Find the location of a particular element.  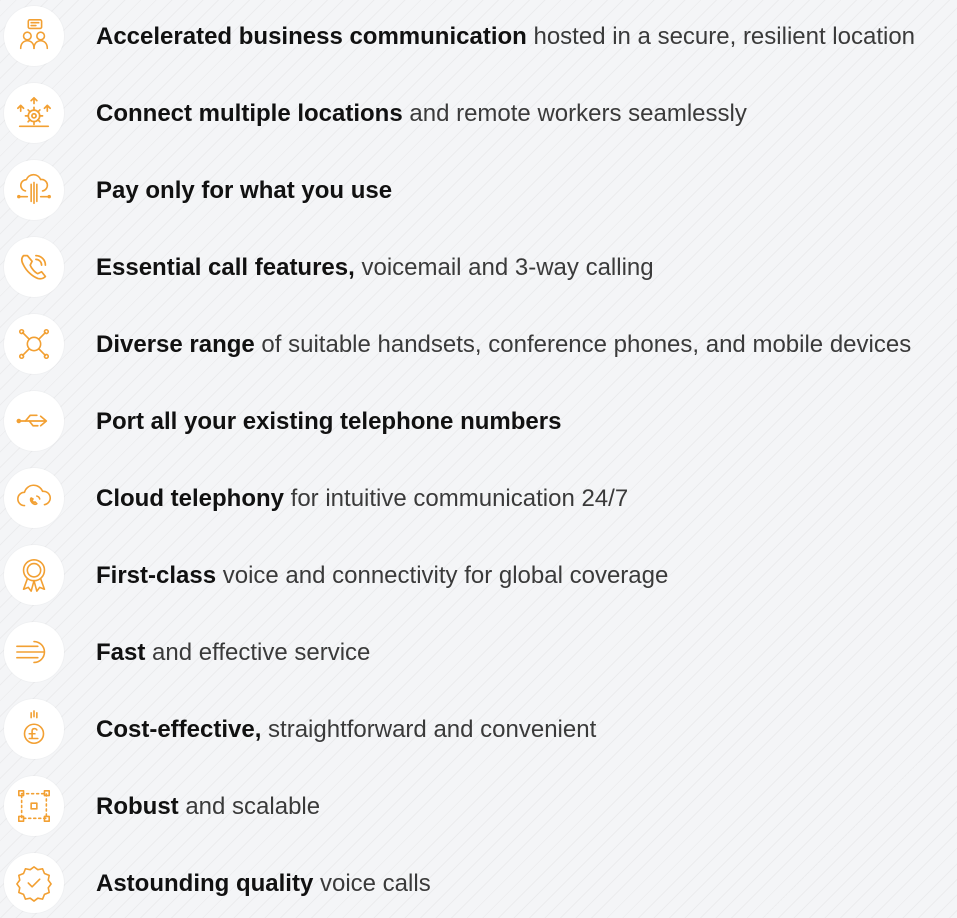

feature-bold: First-class is located at coordinates (156, 575).